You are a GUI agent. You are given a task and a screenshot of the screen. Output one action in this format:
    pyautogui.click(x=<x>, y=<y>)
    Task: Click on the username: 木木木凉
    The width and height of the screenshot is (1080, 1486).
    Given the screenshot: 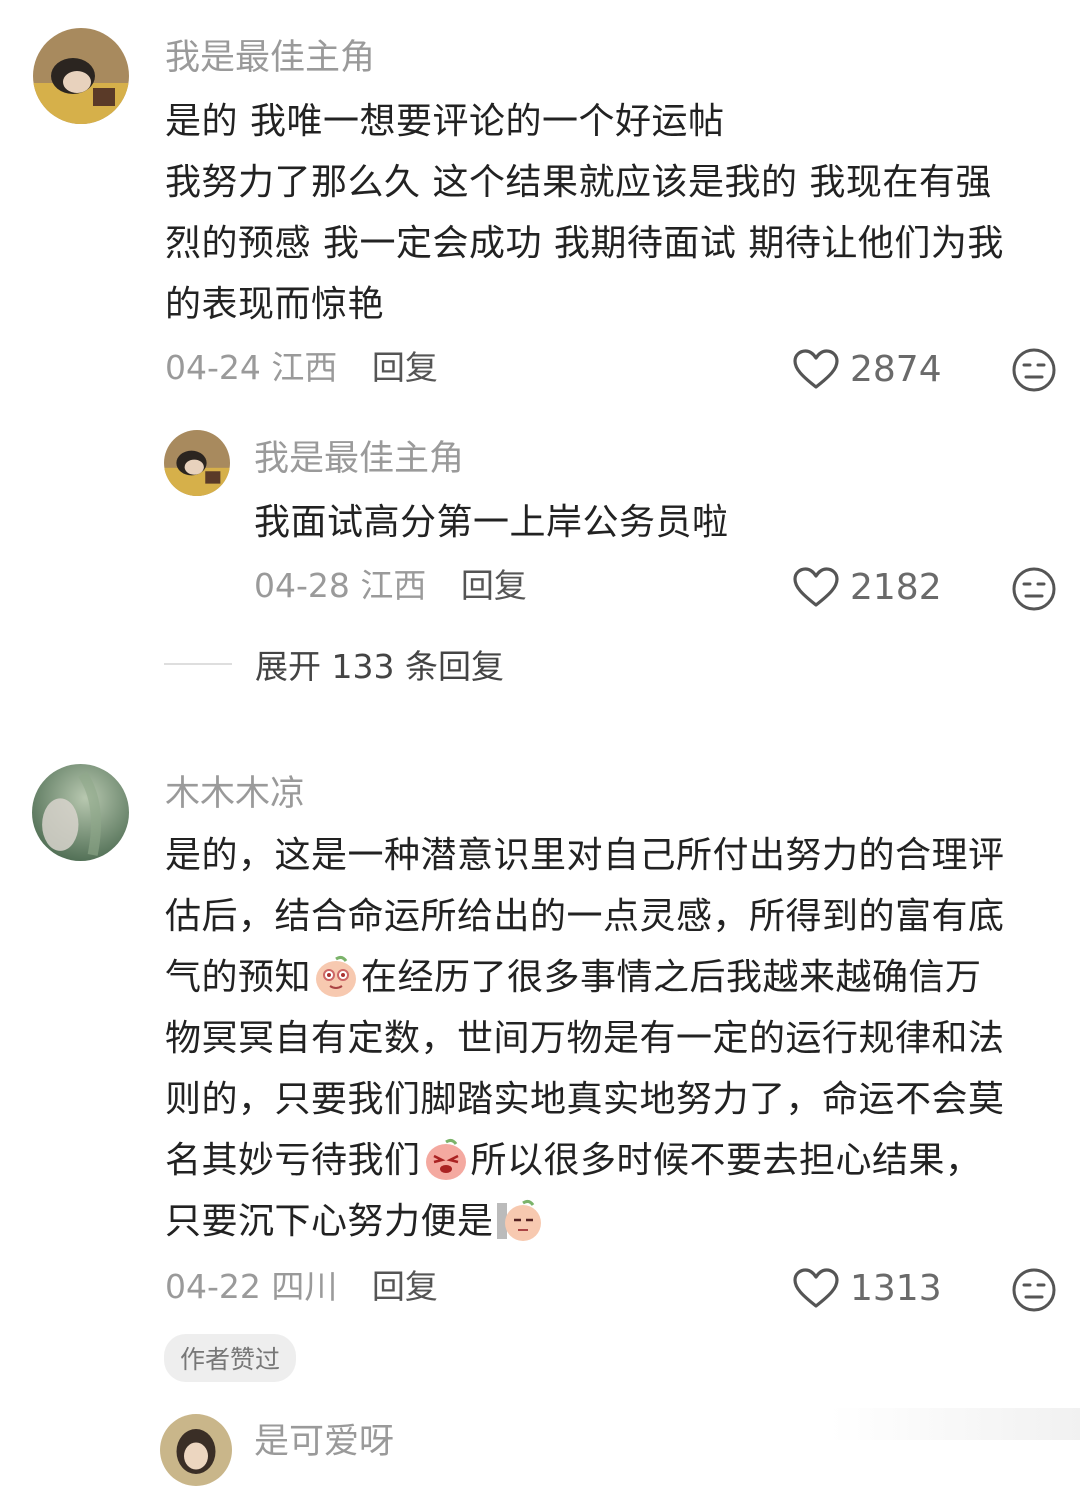 What is the action you would take?
    pyautogui.click(x=235, y=794)
    